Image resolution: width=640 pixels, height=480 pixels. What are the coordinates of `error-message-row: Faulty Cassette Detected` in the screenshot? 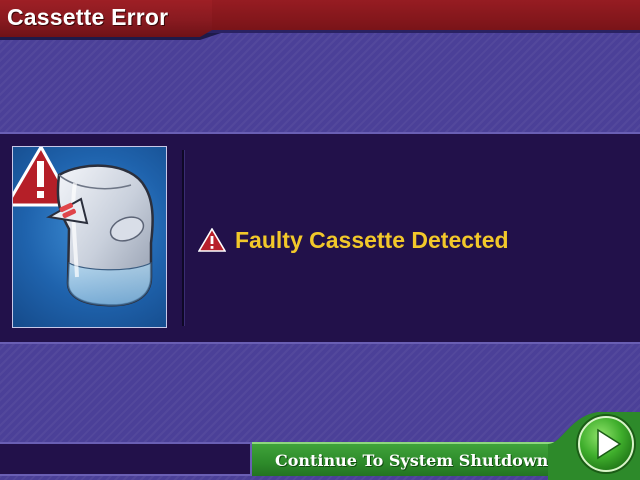 It's located at (353, 240).